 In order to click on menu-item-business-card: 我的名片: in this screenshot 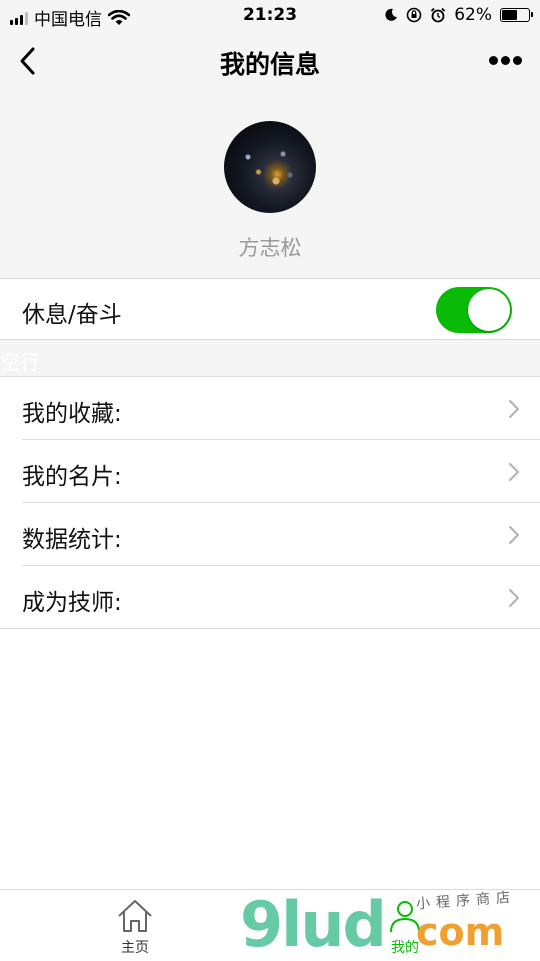, I will do `click(270, 471)`.